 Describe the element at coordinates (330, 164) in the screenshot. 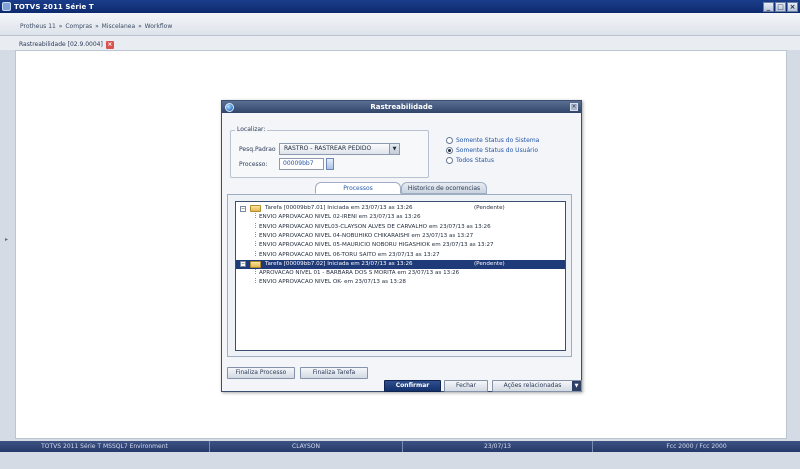

I see `lookup-icon` at that location.